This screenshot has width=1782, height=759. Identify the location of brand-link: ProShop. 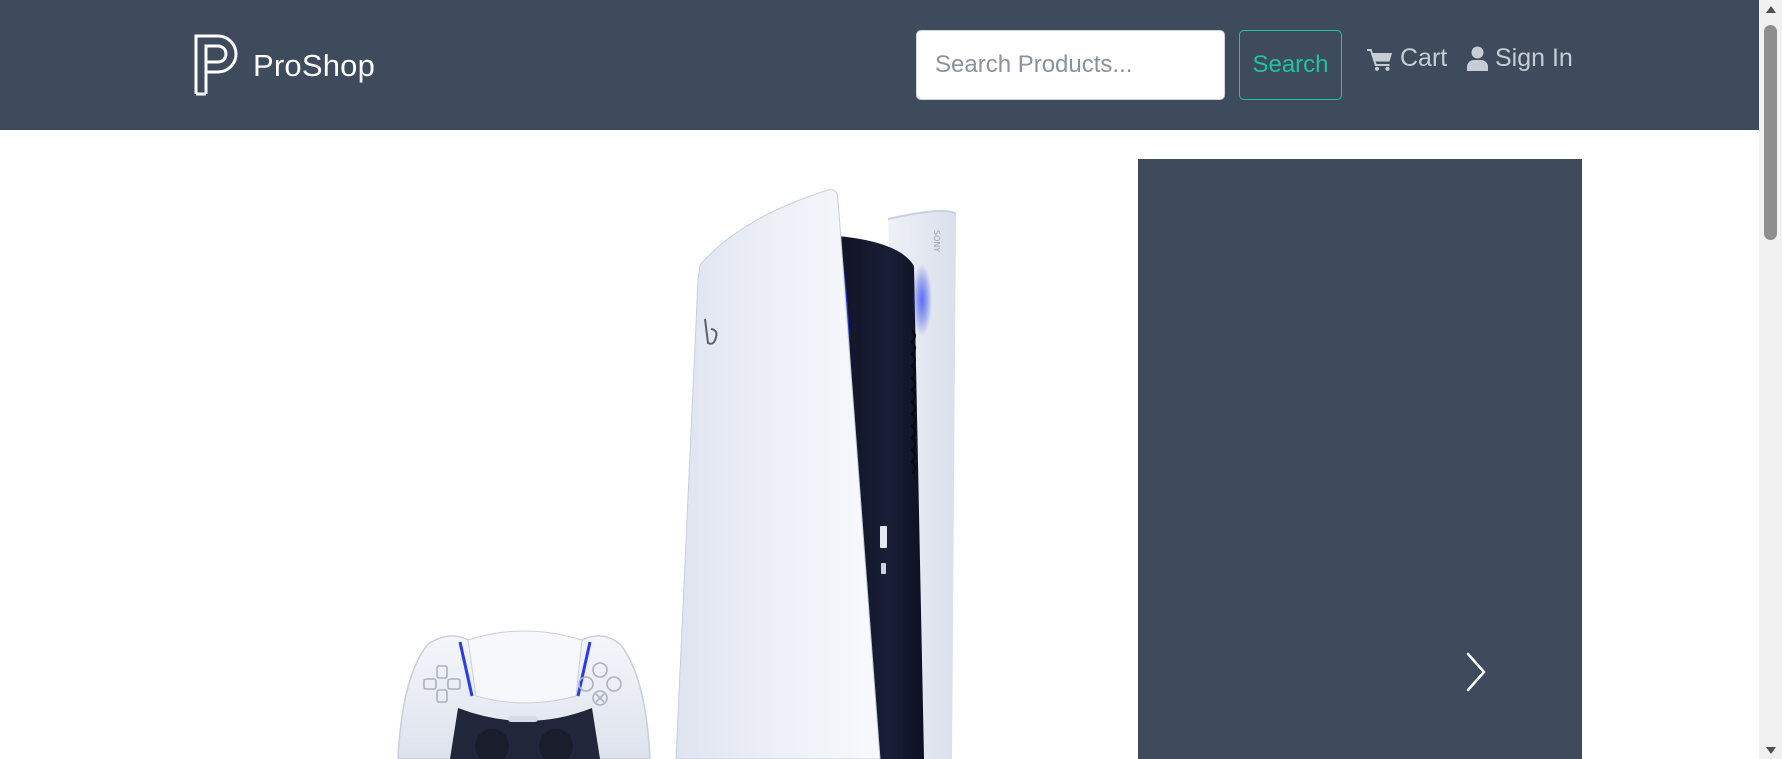
(284, 65).